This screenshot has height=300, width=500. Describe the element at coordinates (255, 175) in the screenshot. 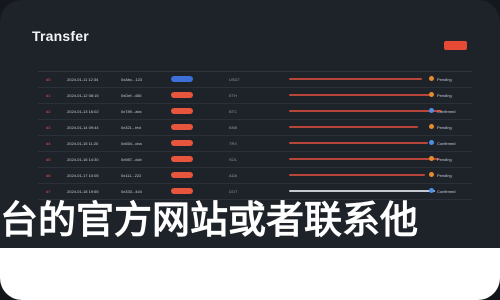

I see `table-row: #6 2024-01-17 10:05 0x111...222 ADA Pending` at that location.